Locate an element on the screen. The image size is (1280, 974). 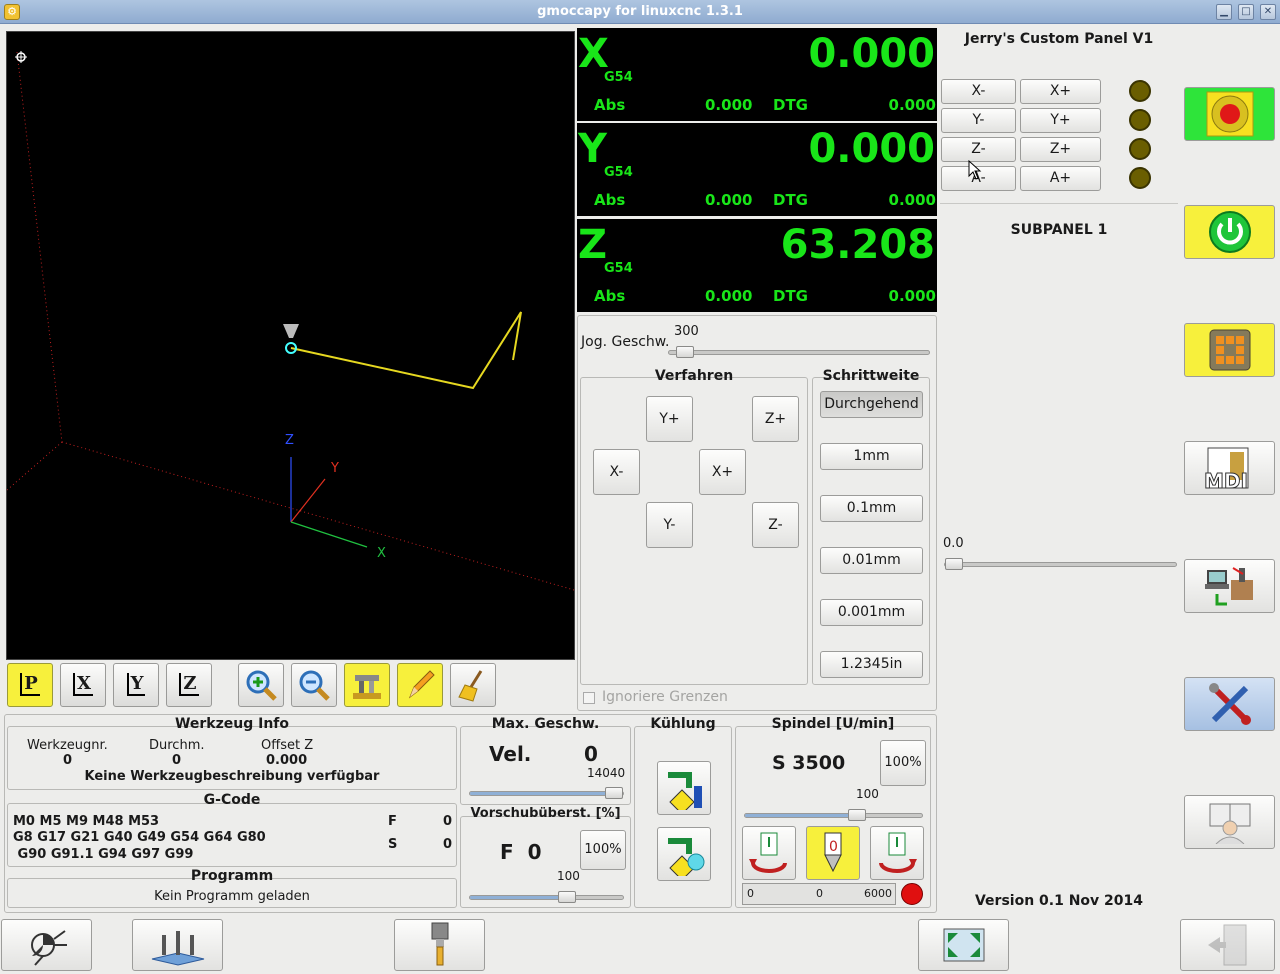
jog-speed-slider is located at coordinates (799, 352).